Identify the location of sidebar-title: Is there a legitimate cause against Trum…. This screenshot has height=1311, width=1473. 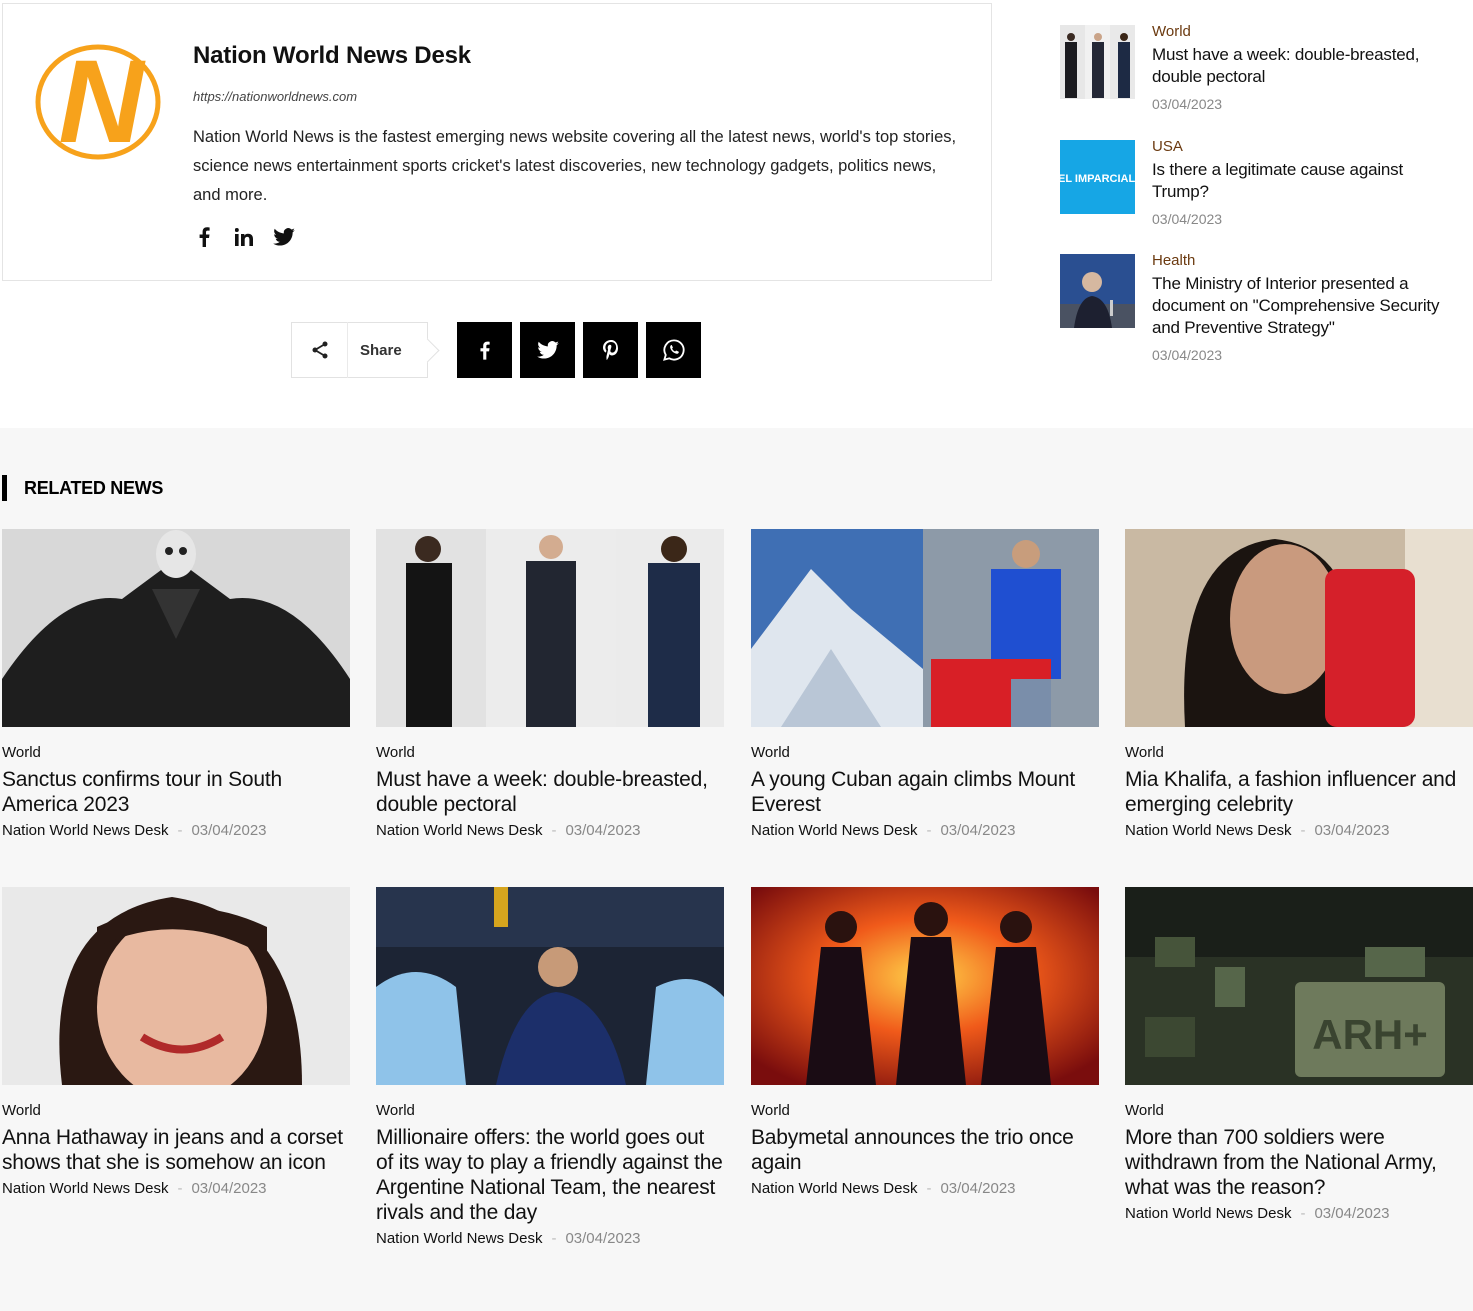
(1302, 181).